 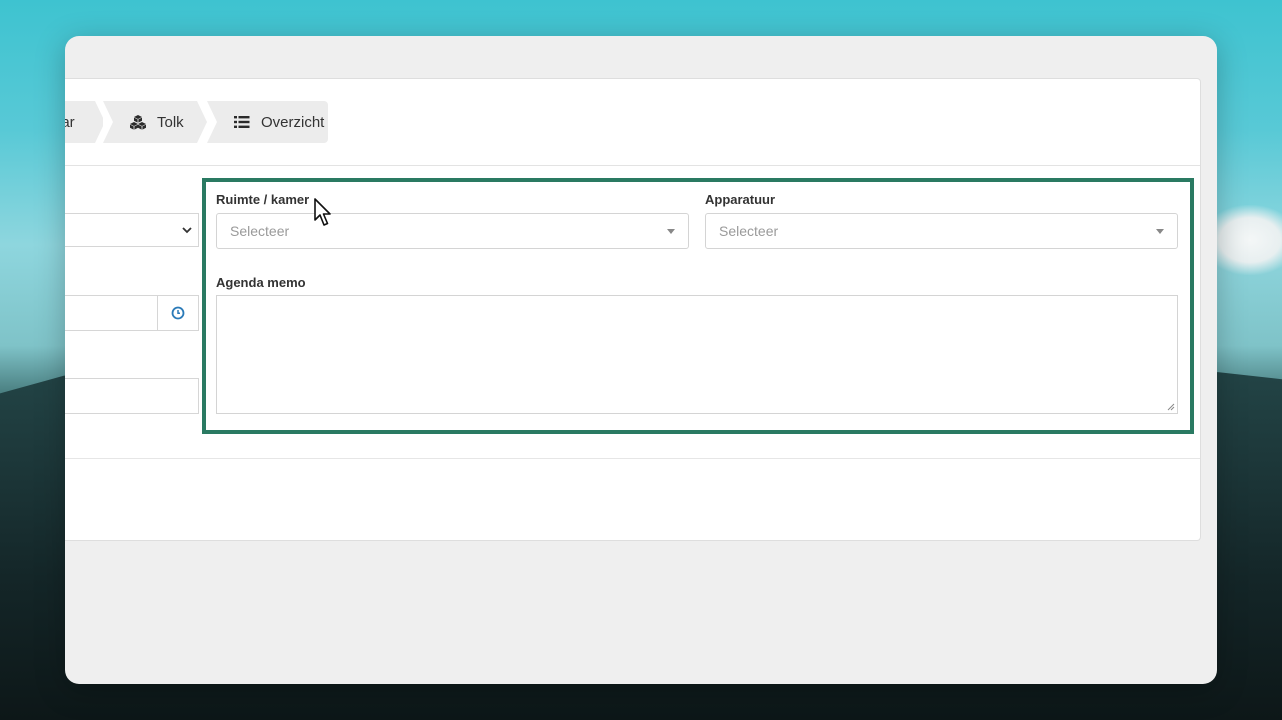 I want to click on left-select-field, so click(x=132, y=230).